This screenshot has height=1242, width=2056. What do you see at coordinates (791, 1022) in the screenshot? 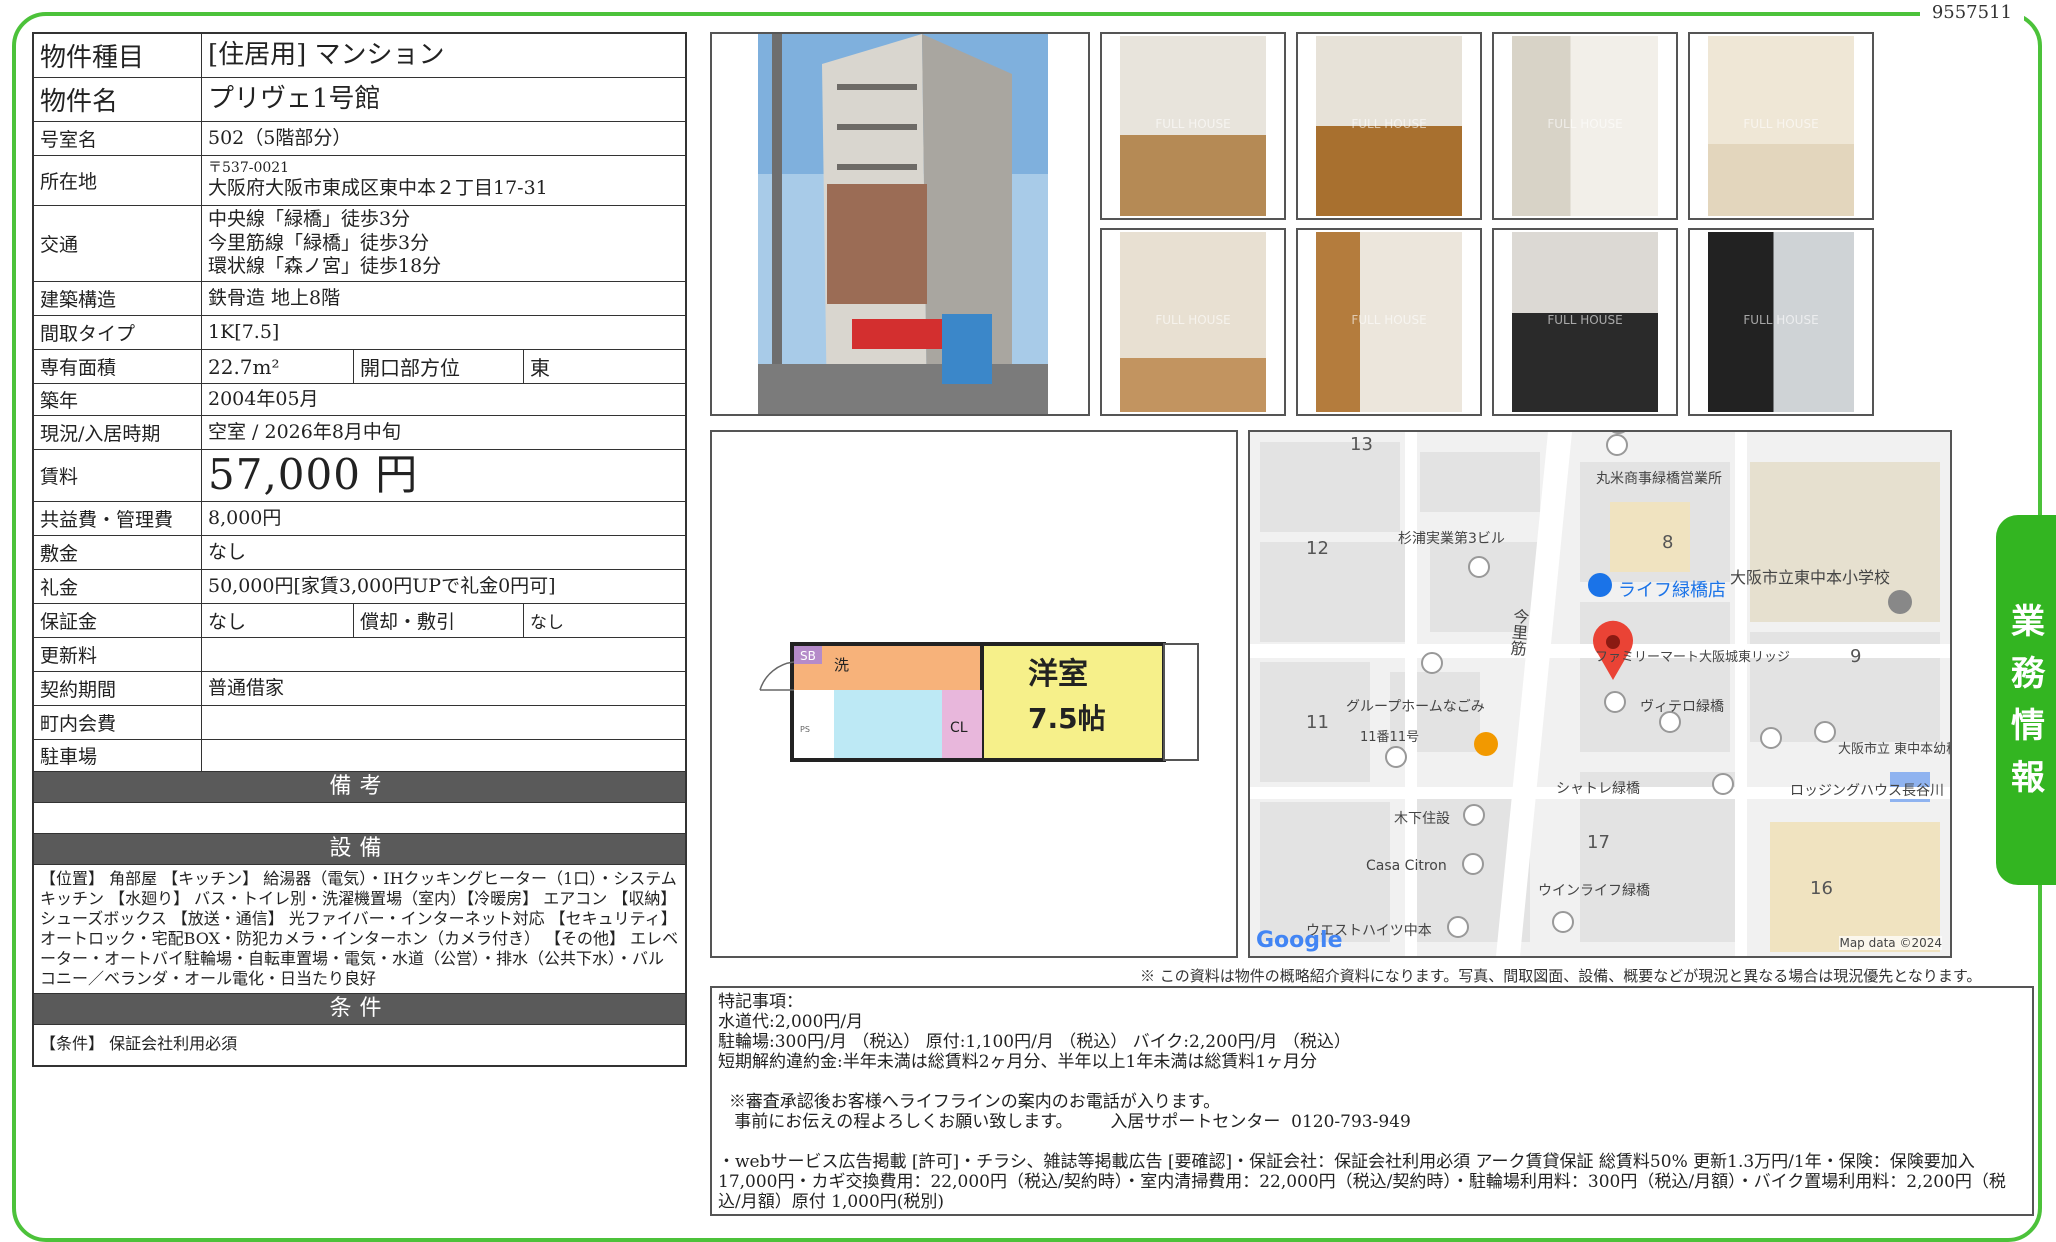
I see `notes-line: 水道代:2,000円/月` at bounding box center [791, 1022].